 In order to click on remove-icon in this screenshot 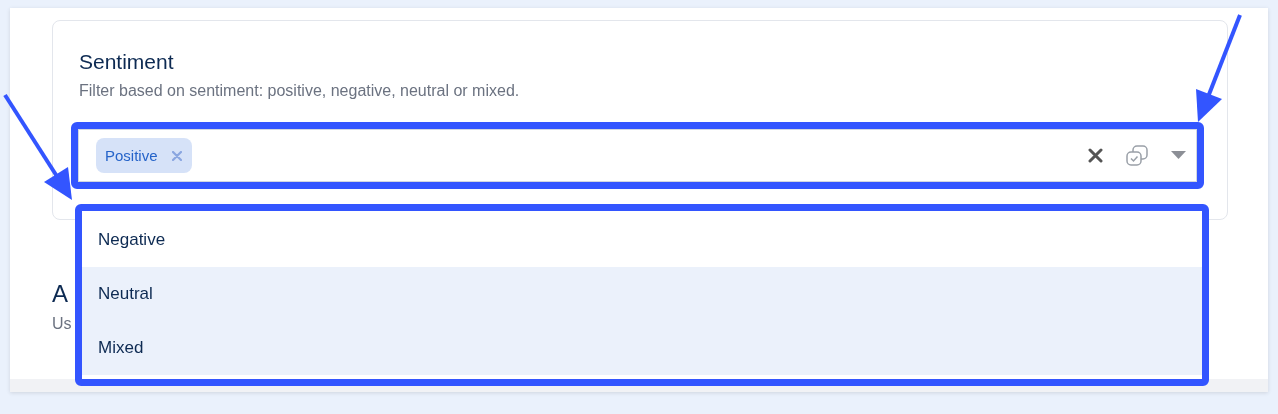, I will do `click(176, 155)`.